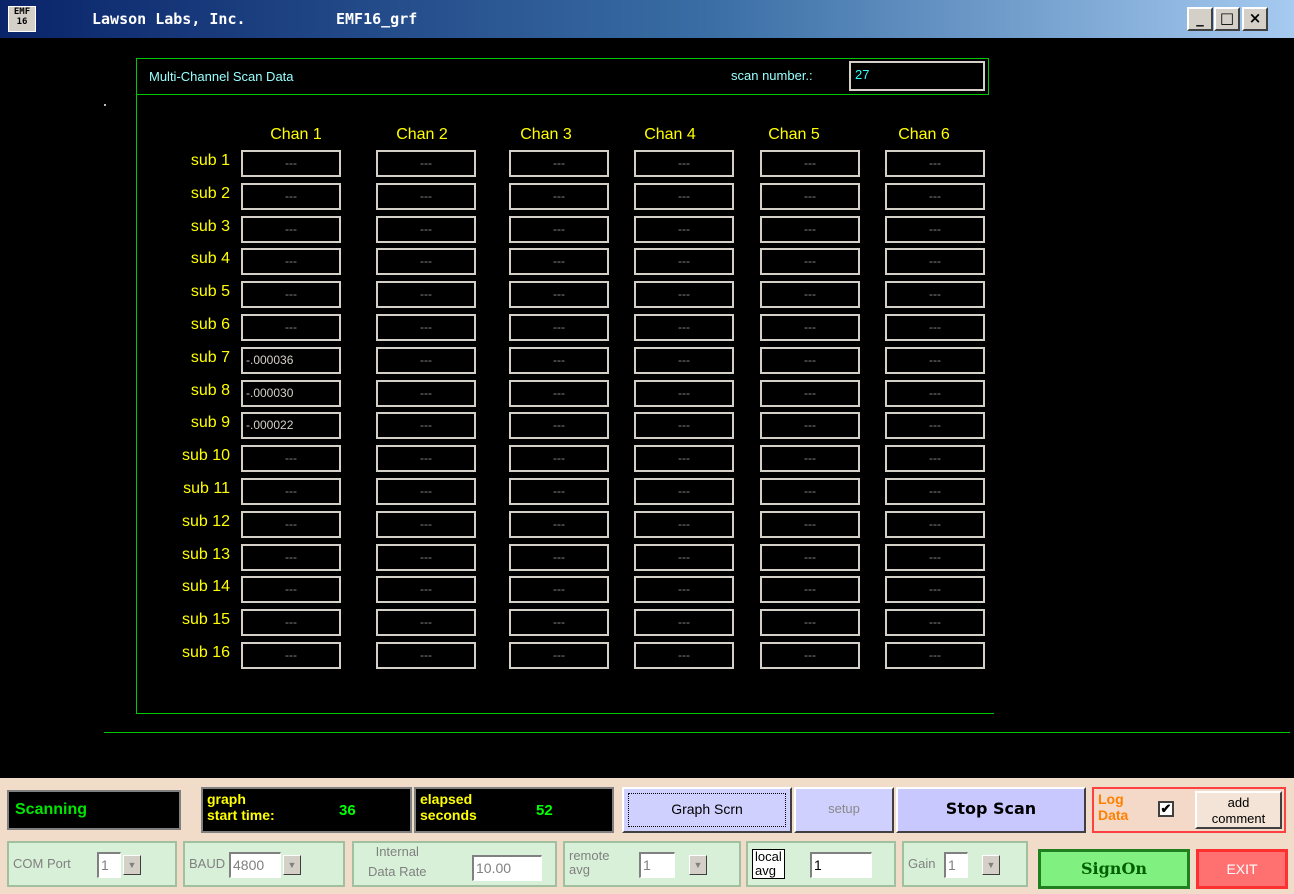 The image size is (1294, 894). Describe the element at coordinates (991, 865) in the screenshot. I see `gain-dropdown-icon: ▼` at that location.